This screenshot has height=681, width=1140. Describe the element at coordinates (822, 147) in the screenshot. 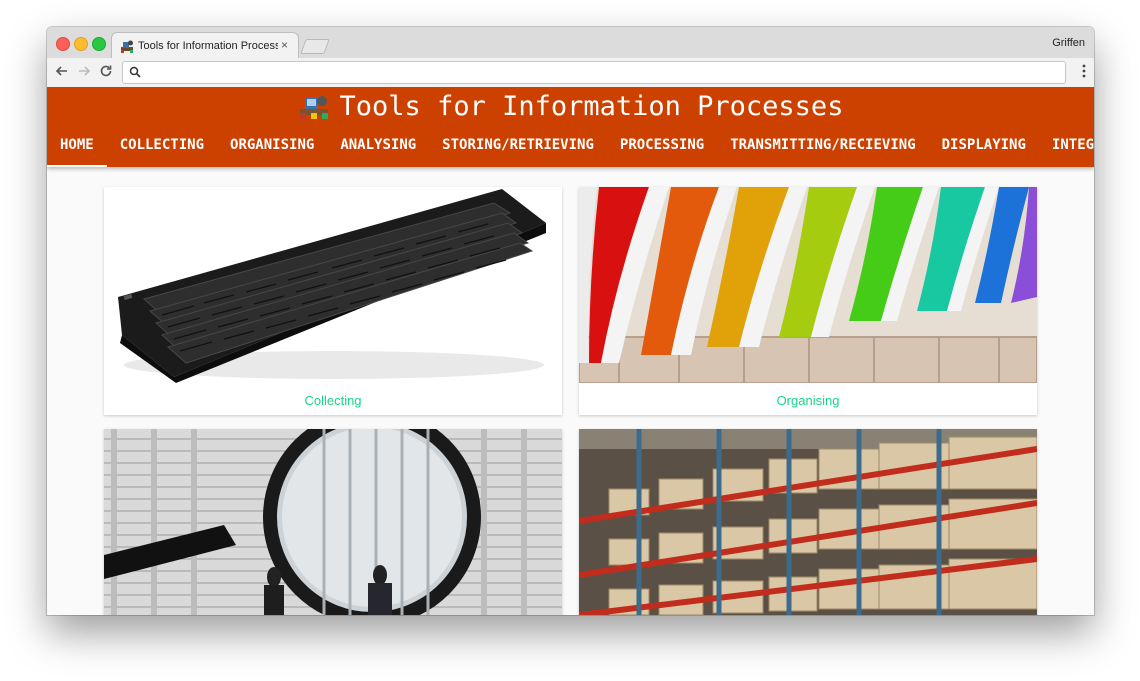

I see `nav-item-transmitting-recieving: TRANSMITTING/RECIEVING` at that location.